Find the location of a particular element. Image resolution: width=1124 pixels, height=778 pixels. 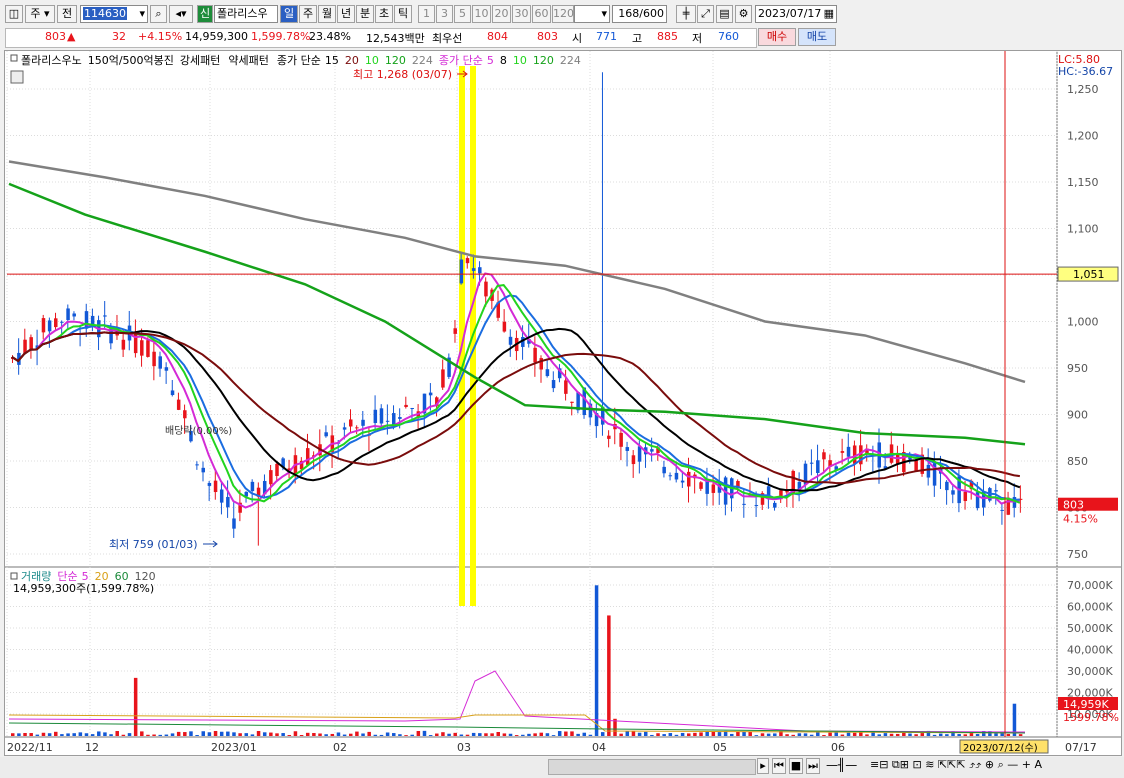

prev-button: 전 is located at coordinates (67, 14).